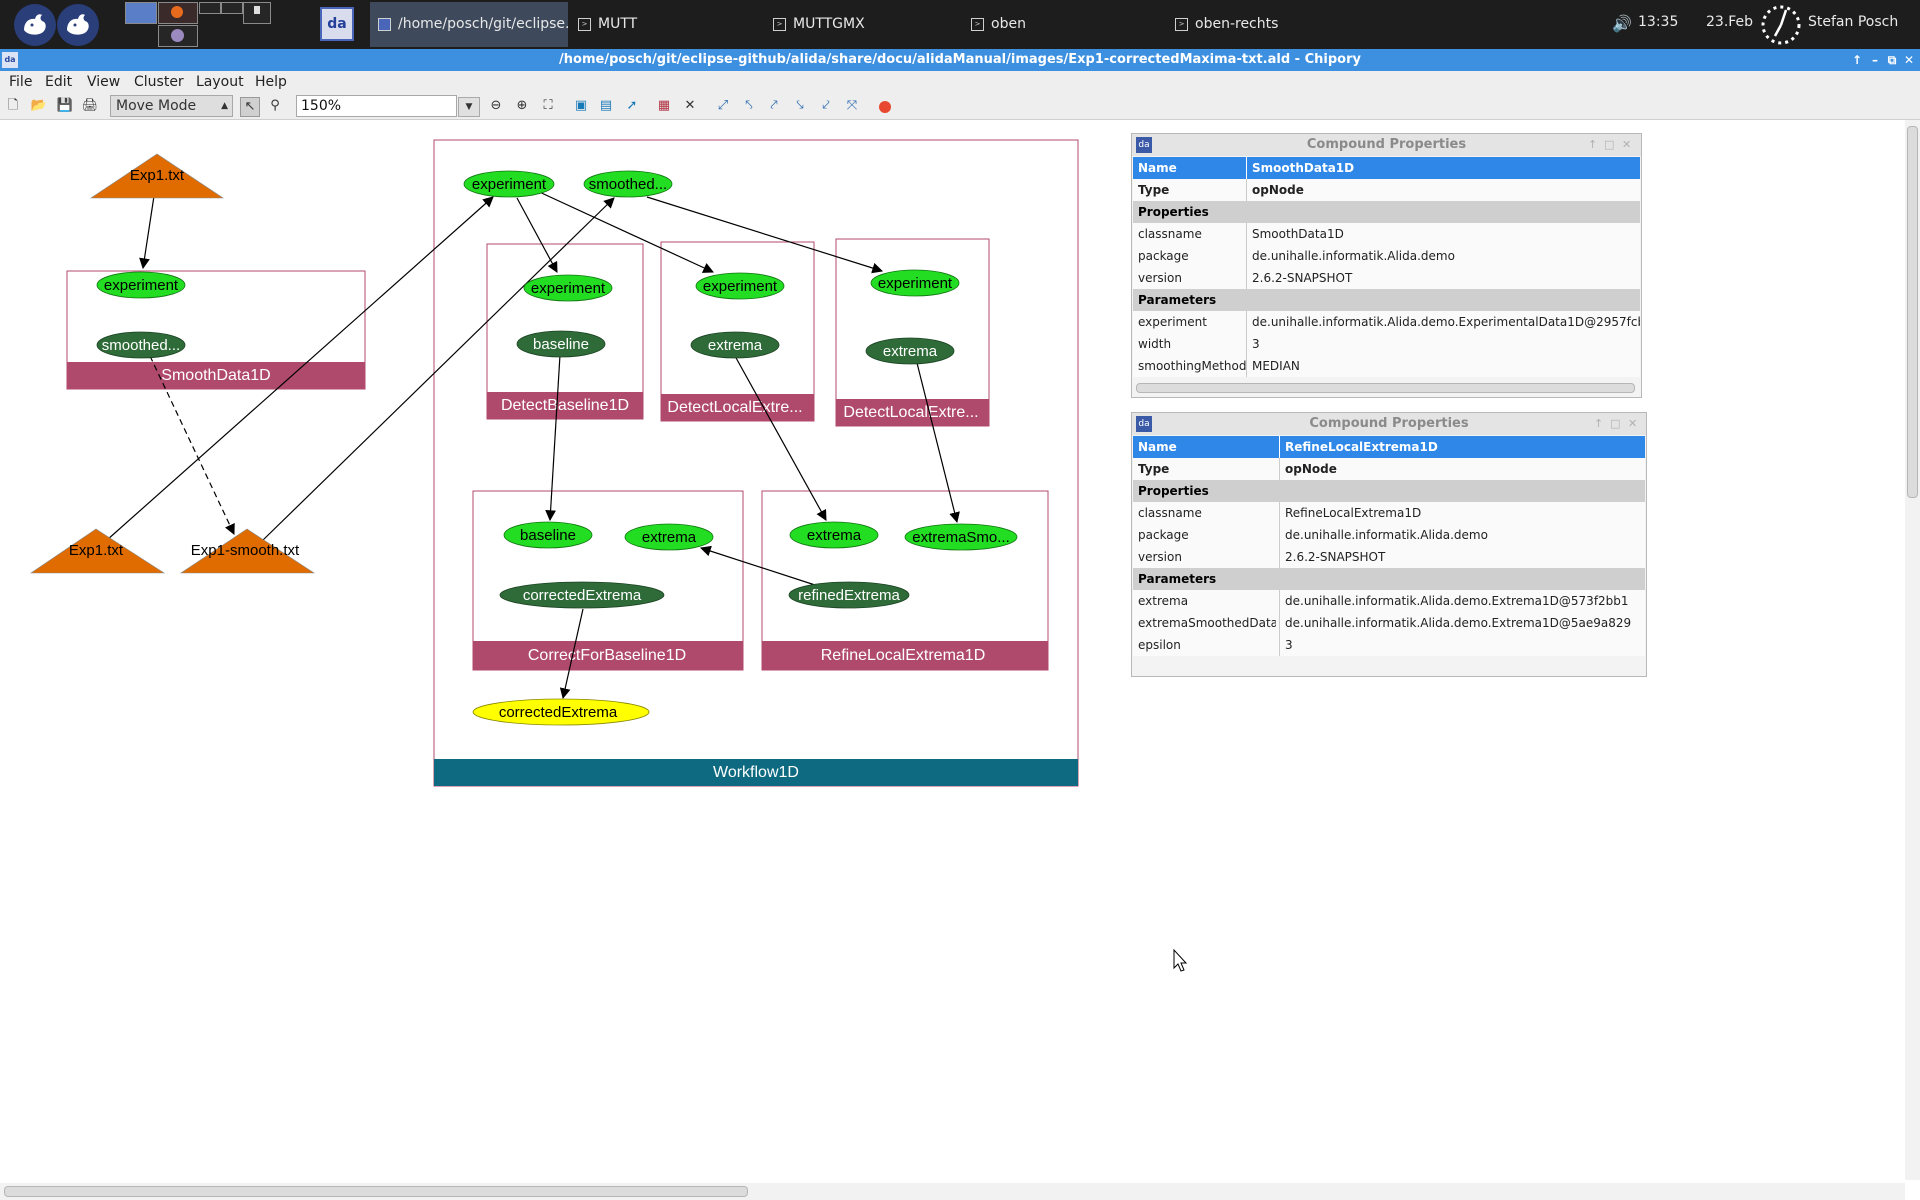  What do you see at coordinates (1389, 469) in the screenshot?
I see `prop-row-type: Type opNode` at bounding box center [1389, 469].